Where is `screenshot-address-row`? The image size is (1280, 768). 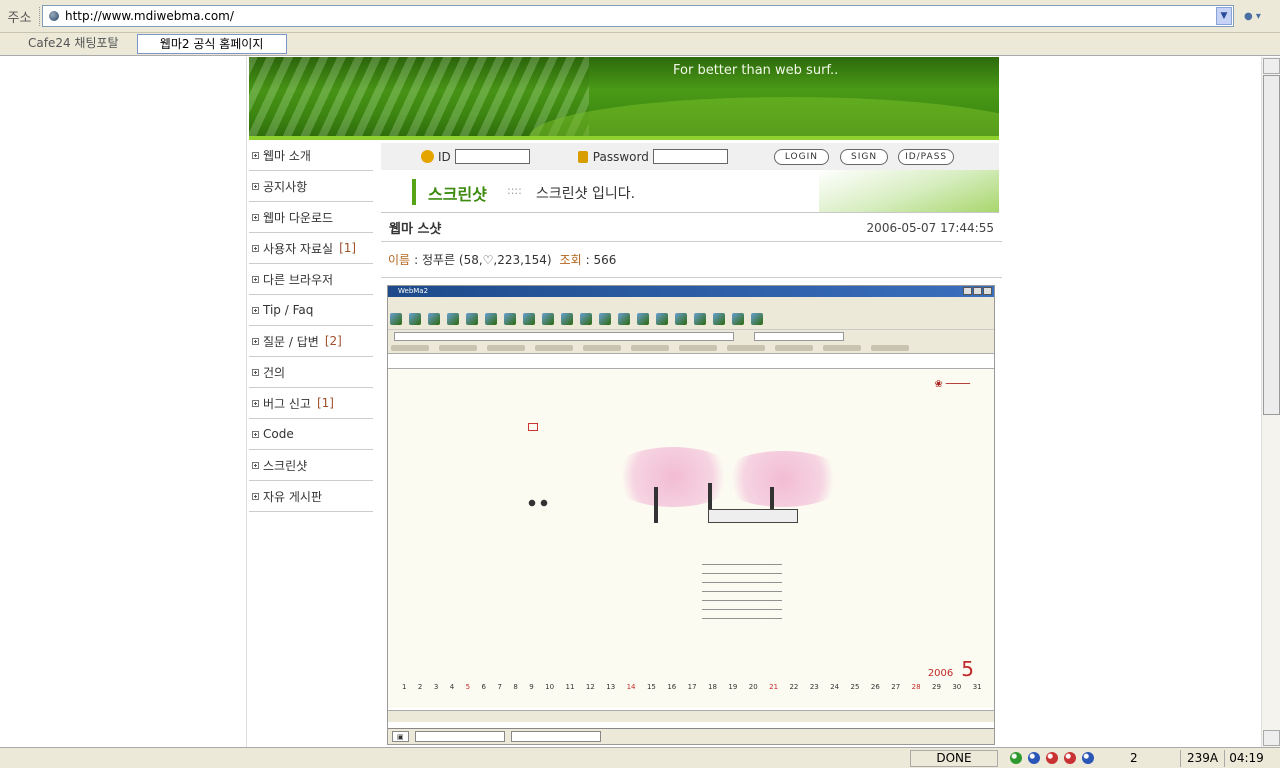 screenshot-address-row is located at coordinates (691, 336).